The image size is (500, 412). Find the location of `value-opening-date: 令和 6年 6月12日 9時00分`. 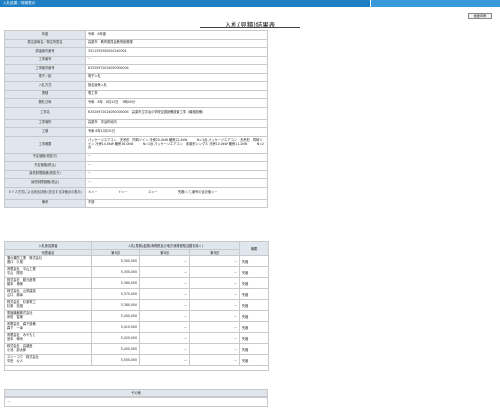

value-opening-date: 令和 6年 6月12日 9時00分 is located at coordinates (176, 103).